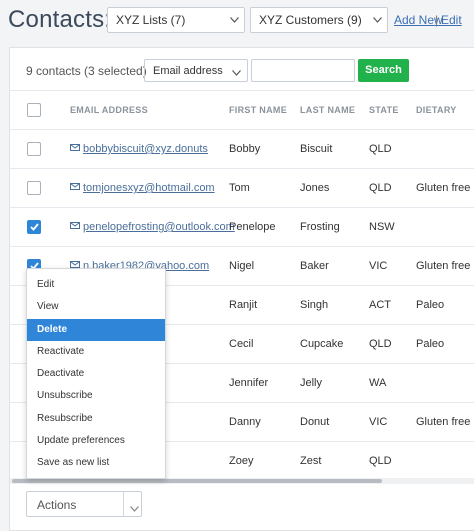  What do you see at coordinates (258, 110) in the screenshot?
I see `column-header-first-name: FIRST NAME` at bounding box center [258, 110].